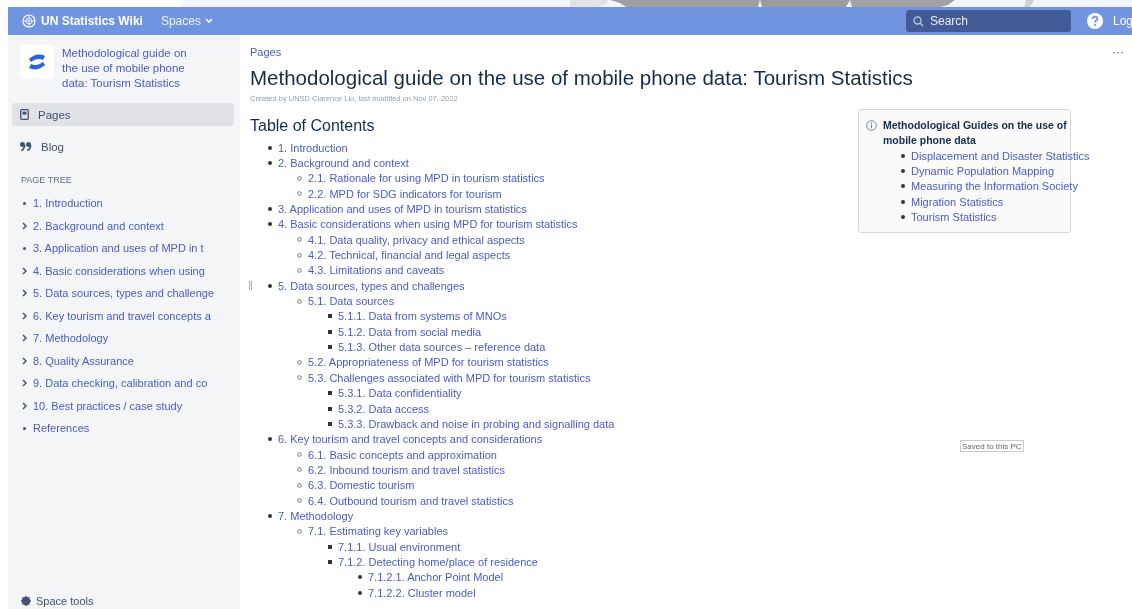  What do you see at coordinates (250, 285) in the screenshot?
I see `resize-handle-icon` at bounding box center [250, 285].